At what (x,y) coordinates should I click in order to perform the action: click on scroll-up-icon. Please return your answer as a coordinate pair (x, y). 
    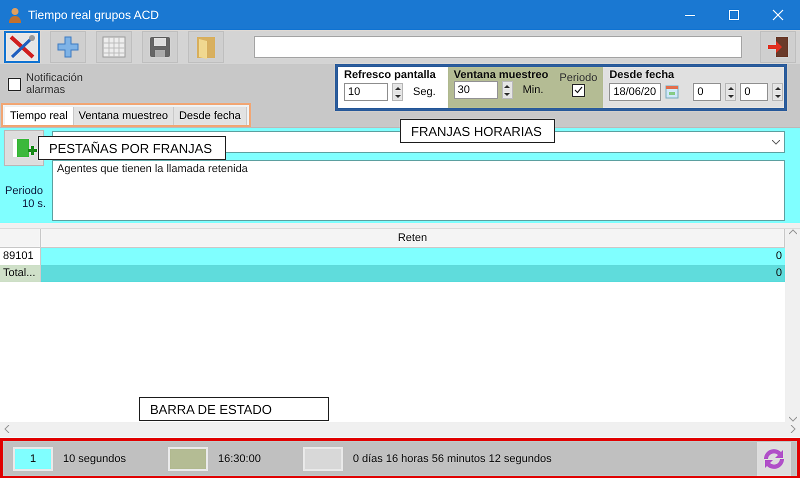
    Looking at the image, I should click on (792, 232).